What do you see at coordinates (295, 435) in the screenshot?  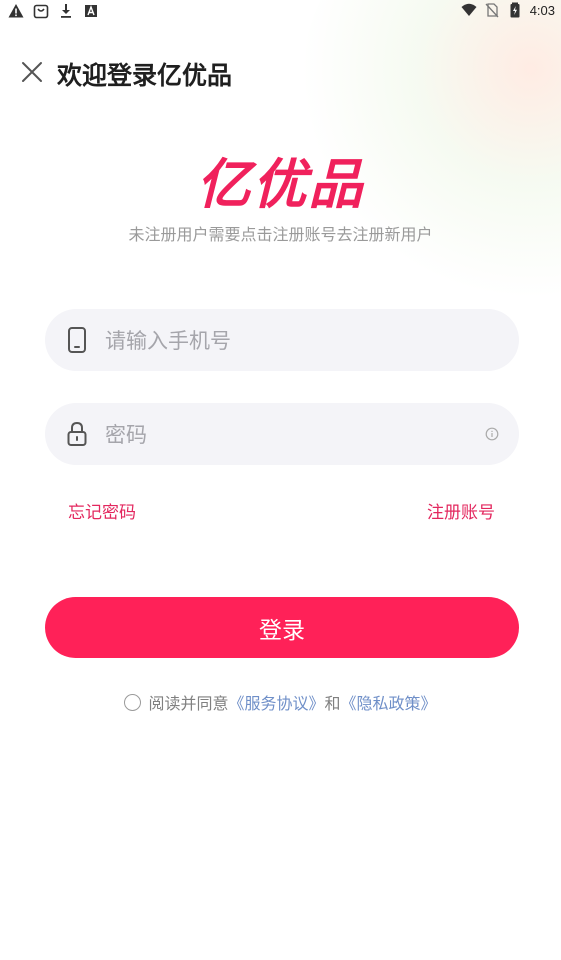 I see `password-input` at bounding box center [295, 435].